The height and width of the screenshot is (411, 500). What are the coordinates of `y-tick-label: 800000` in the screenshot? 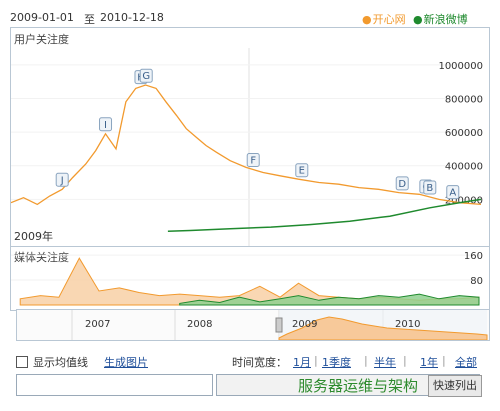 It's located at (464, 99).